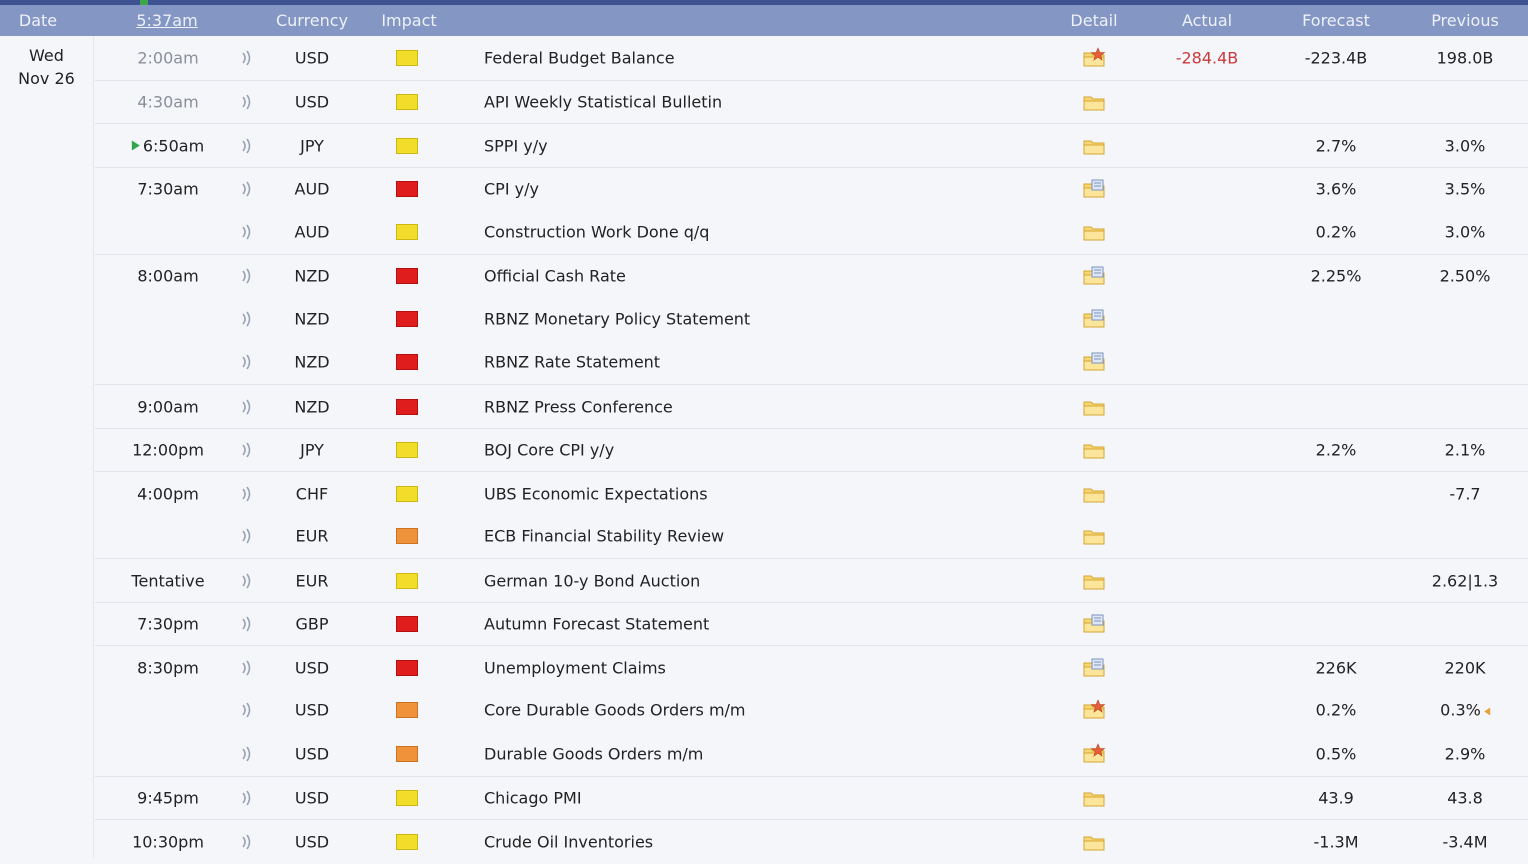 The image size is (1528, 864). I want to click on event-title-link: BOJ Core CPI y/y, so click(549, 450).